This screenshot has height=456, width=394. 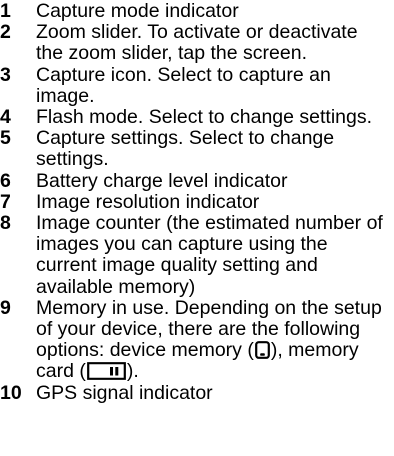 I want to click on item-description: GPS signal indicator, so click(x=124, y=392).